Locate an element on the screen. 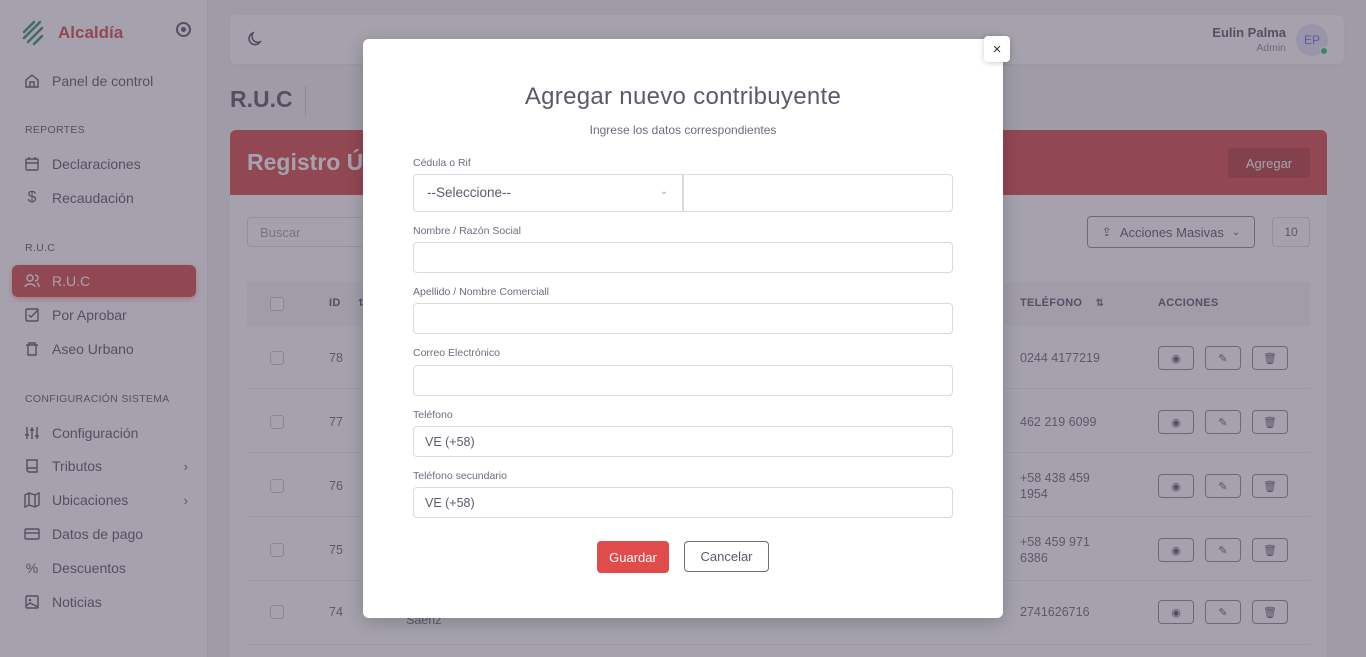 The image size is (1366, 657). document-type-select: --Seleccione-- ⌄ is located at coordinates (548, 193).